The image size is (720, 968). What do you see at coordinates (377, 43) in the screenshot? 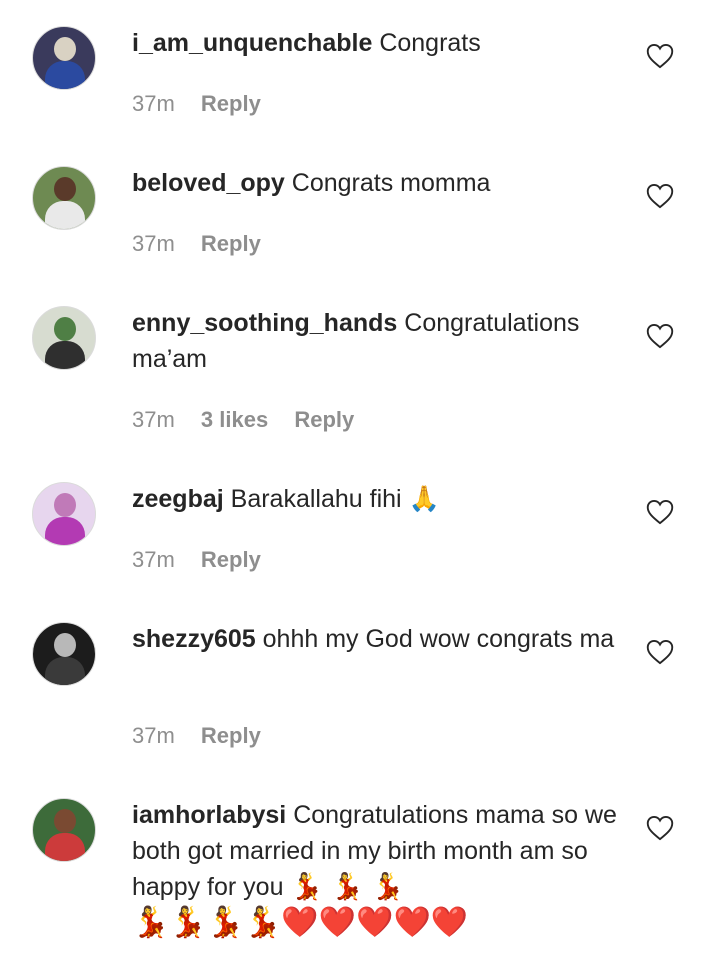
I see `comment-text: i_am_unquenchable Congrats` at bounding box center [377, 43].